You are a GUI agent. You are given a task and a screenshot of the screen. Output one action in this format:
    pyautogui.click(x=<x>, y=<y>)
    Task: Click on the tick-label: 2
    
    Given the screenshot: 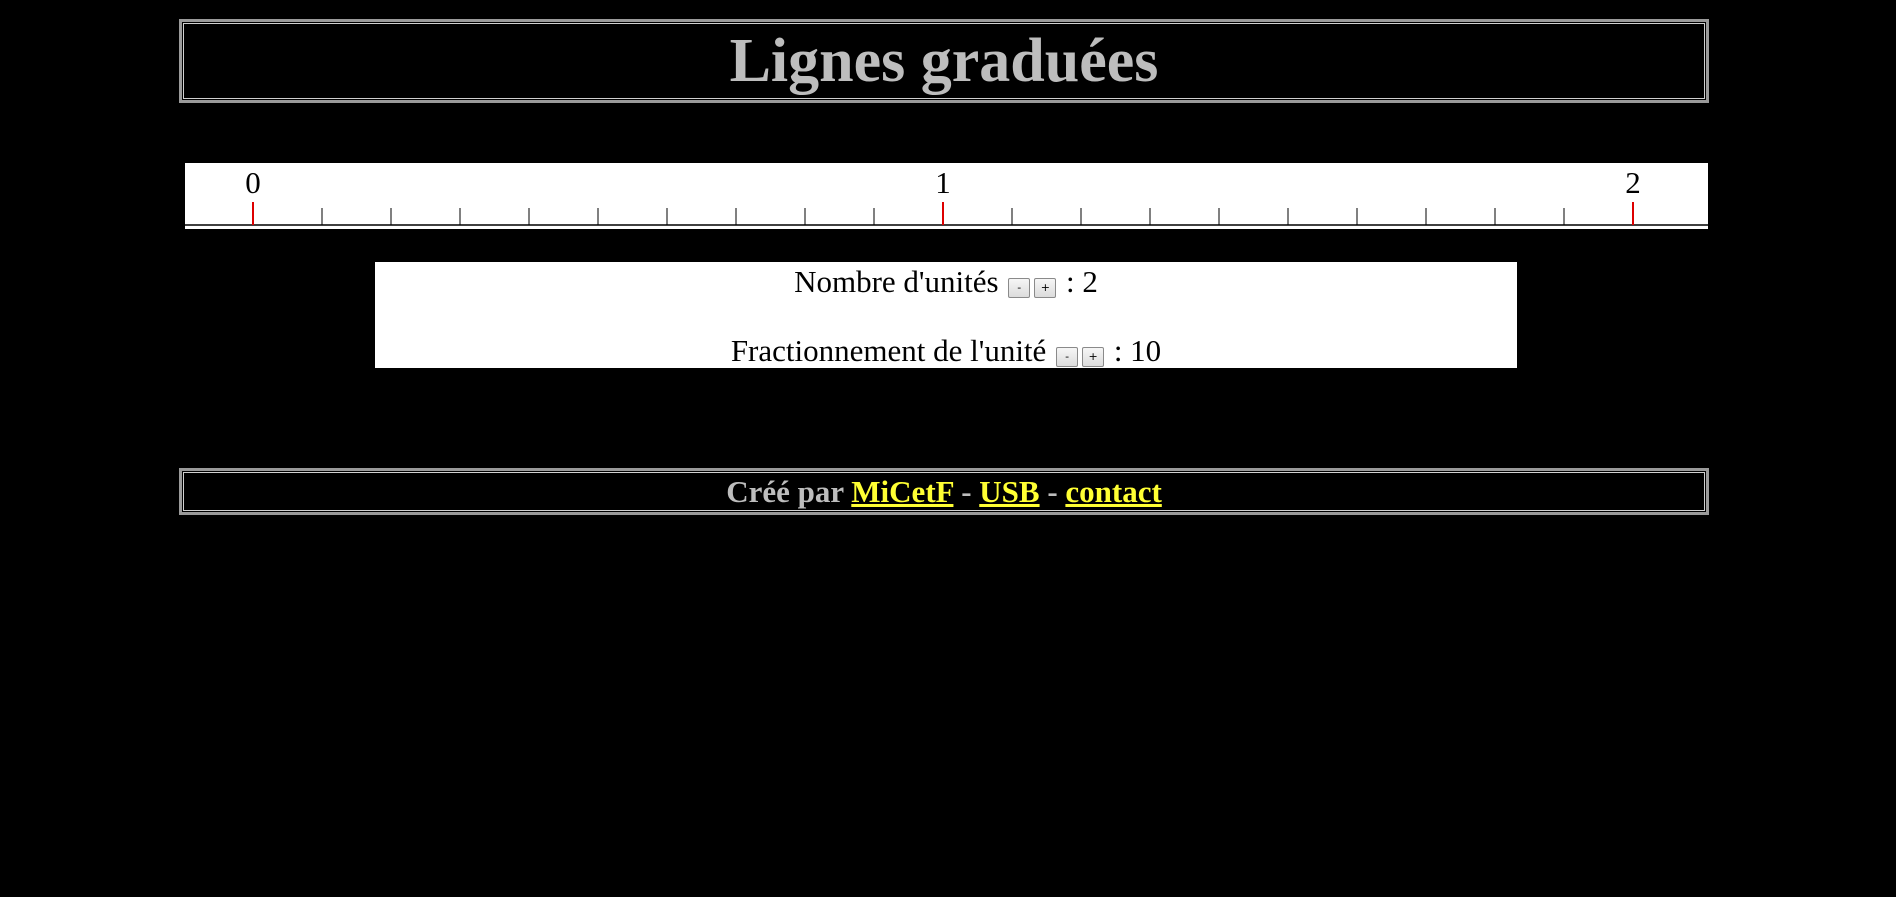 What is the action you would take?
    pyautogui.click(x=1633, y=182)
    